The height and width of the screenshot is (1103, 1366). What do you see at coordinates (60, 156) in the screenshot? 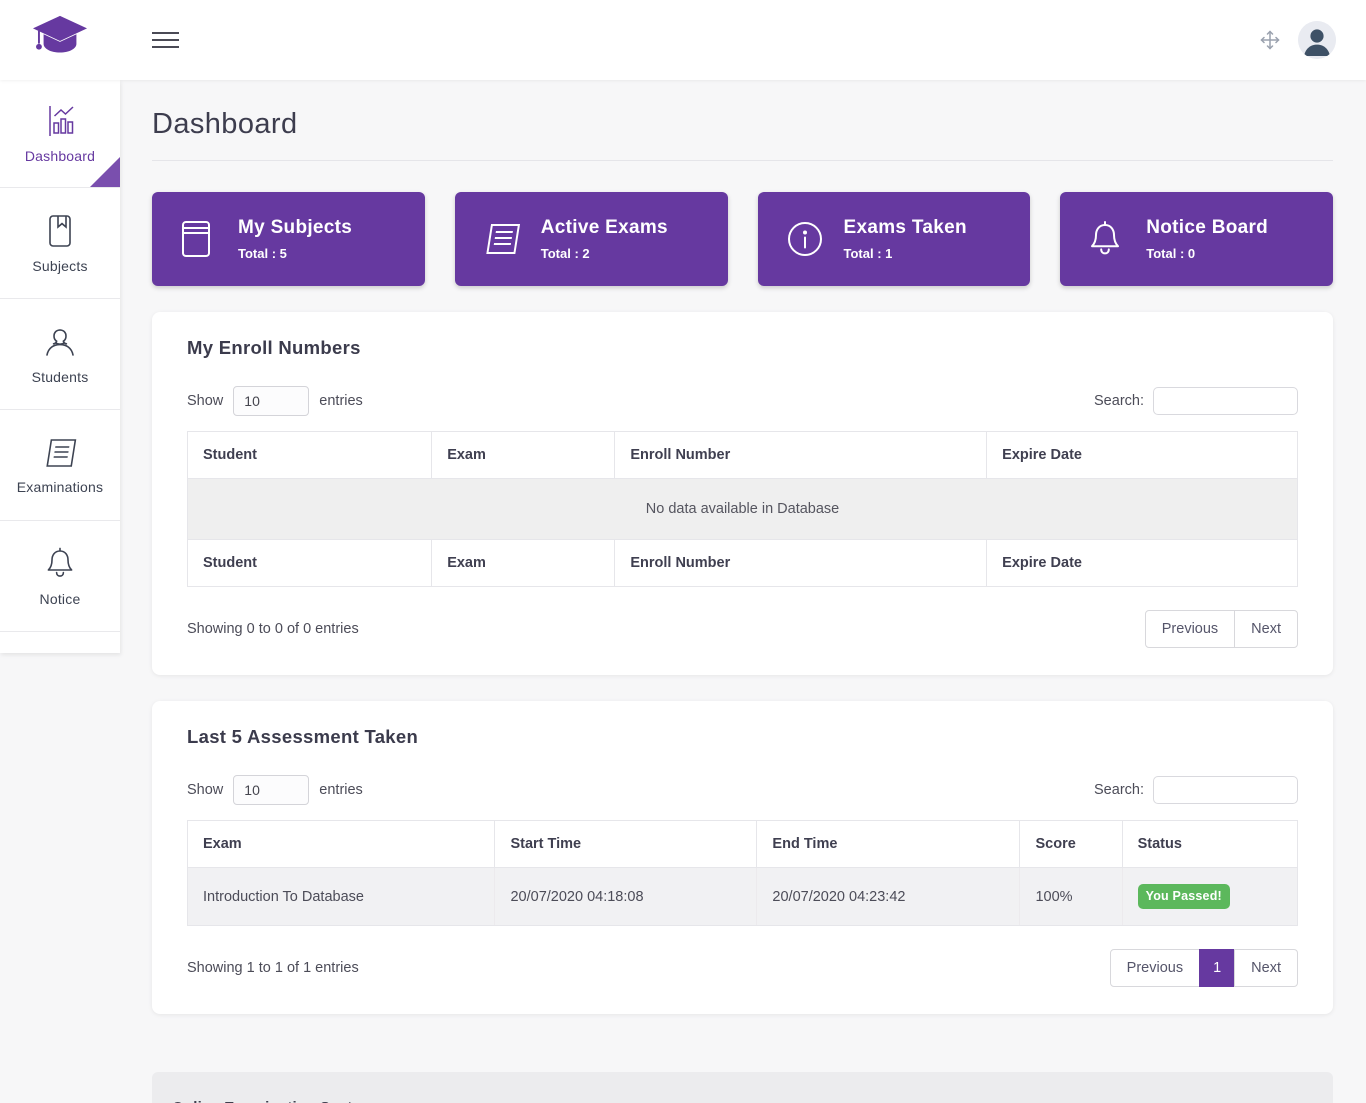
I see `sidebar-item-label: Dashboard` at bounding box center [60, 156].